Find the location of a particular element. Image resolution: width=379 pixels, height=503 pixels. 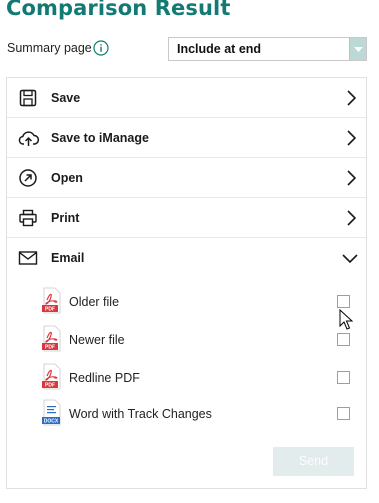

summary-page-label: Summary page is located at coordinates (49, 48).